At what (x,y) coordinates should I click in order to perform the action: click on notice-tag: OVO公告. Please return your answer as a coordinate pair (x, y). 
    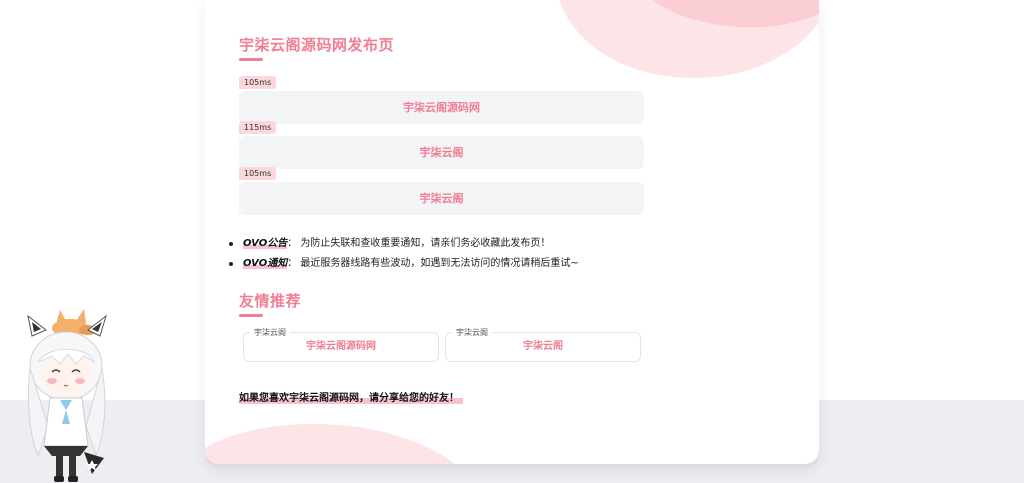
    Looking at the image, I should click on (265, 243).